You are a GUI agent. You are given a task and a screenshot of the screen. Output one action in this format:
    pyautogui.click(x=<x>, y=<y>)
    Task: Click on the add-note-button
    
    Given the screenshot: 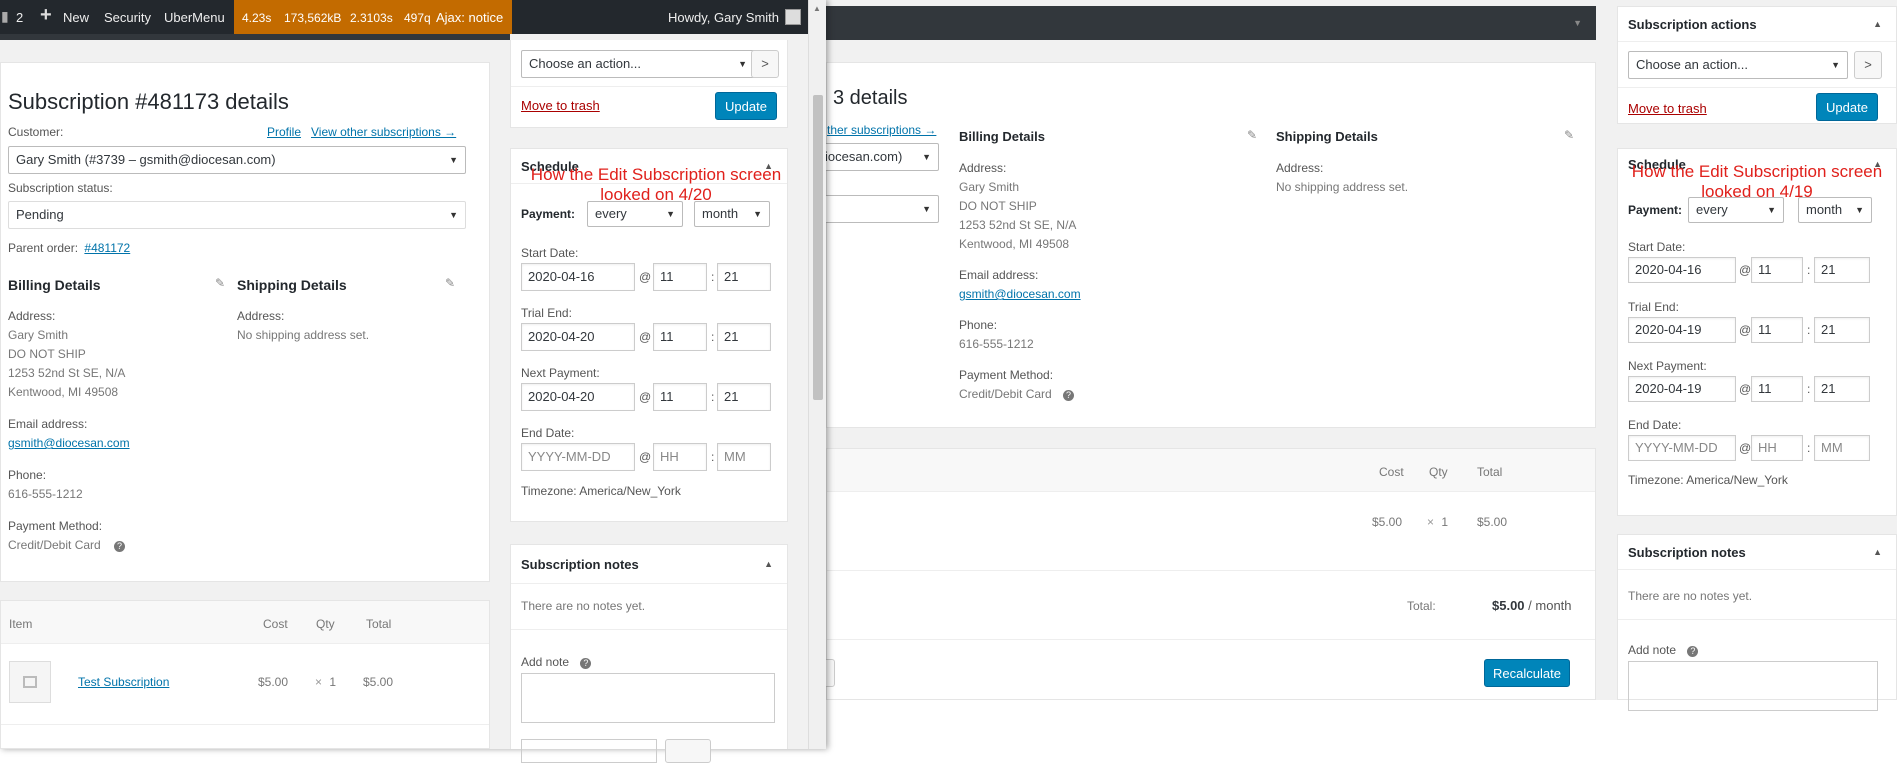 What is the action you would take?
    pyautogui.click(x=688, y=751)
    